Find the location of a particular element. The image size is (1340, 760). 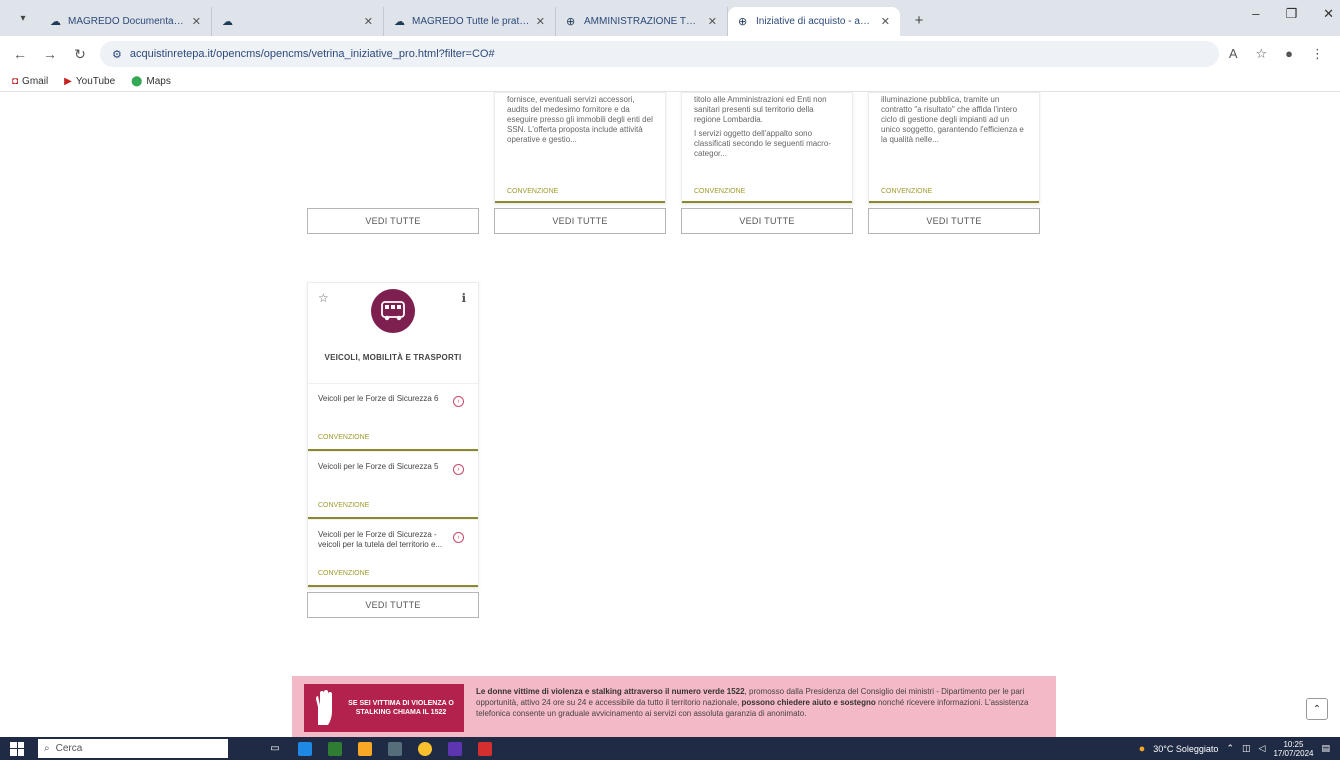

translate-icon: A is located at coordinates (1233, 54).